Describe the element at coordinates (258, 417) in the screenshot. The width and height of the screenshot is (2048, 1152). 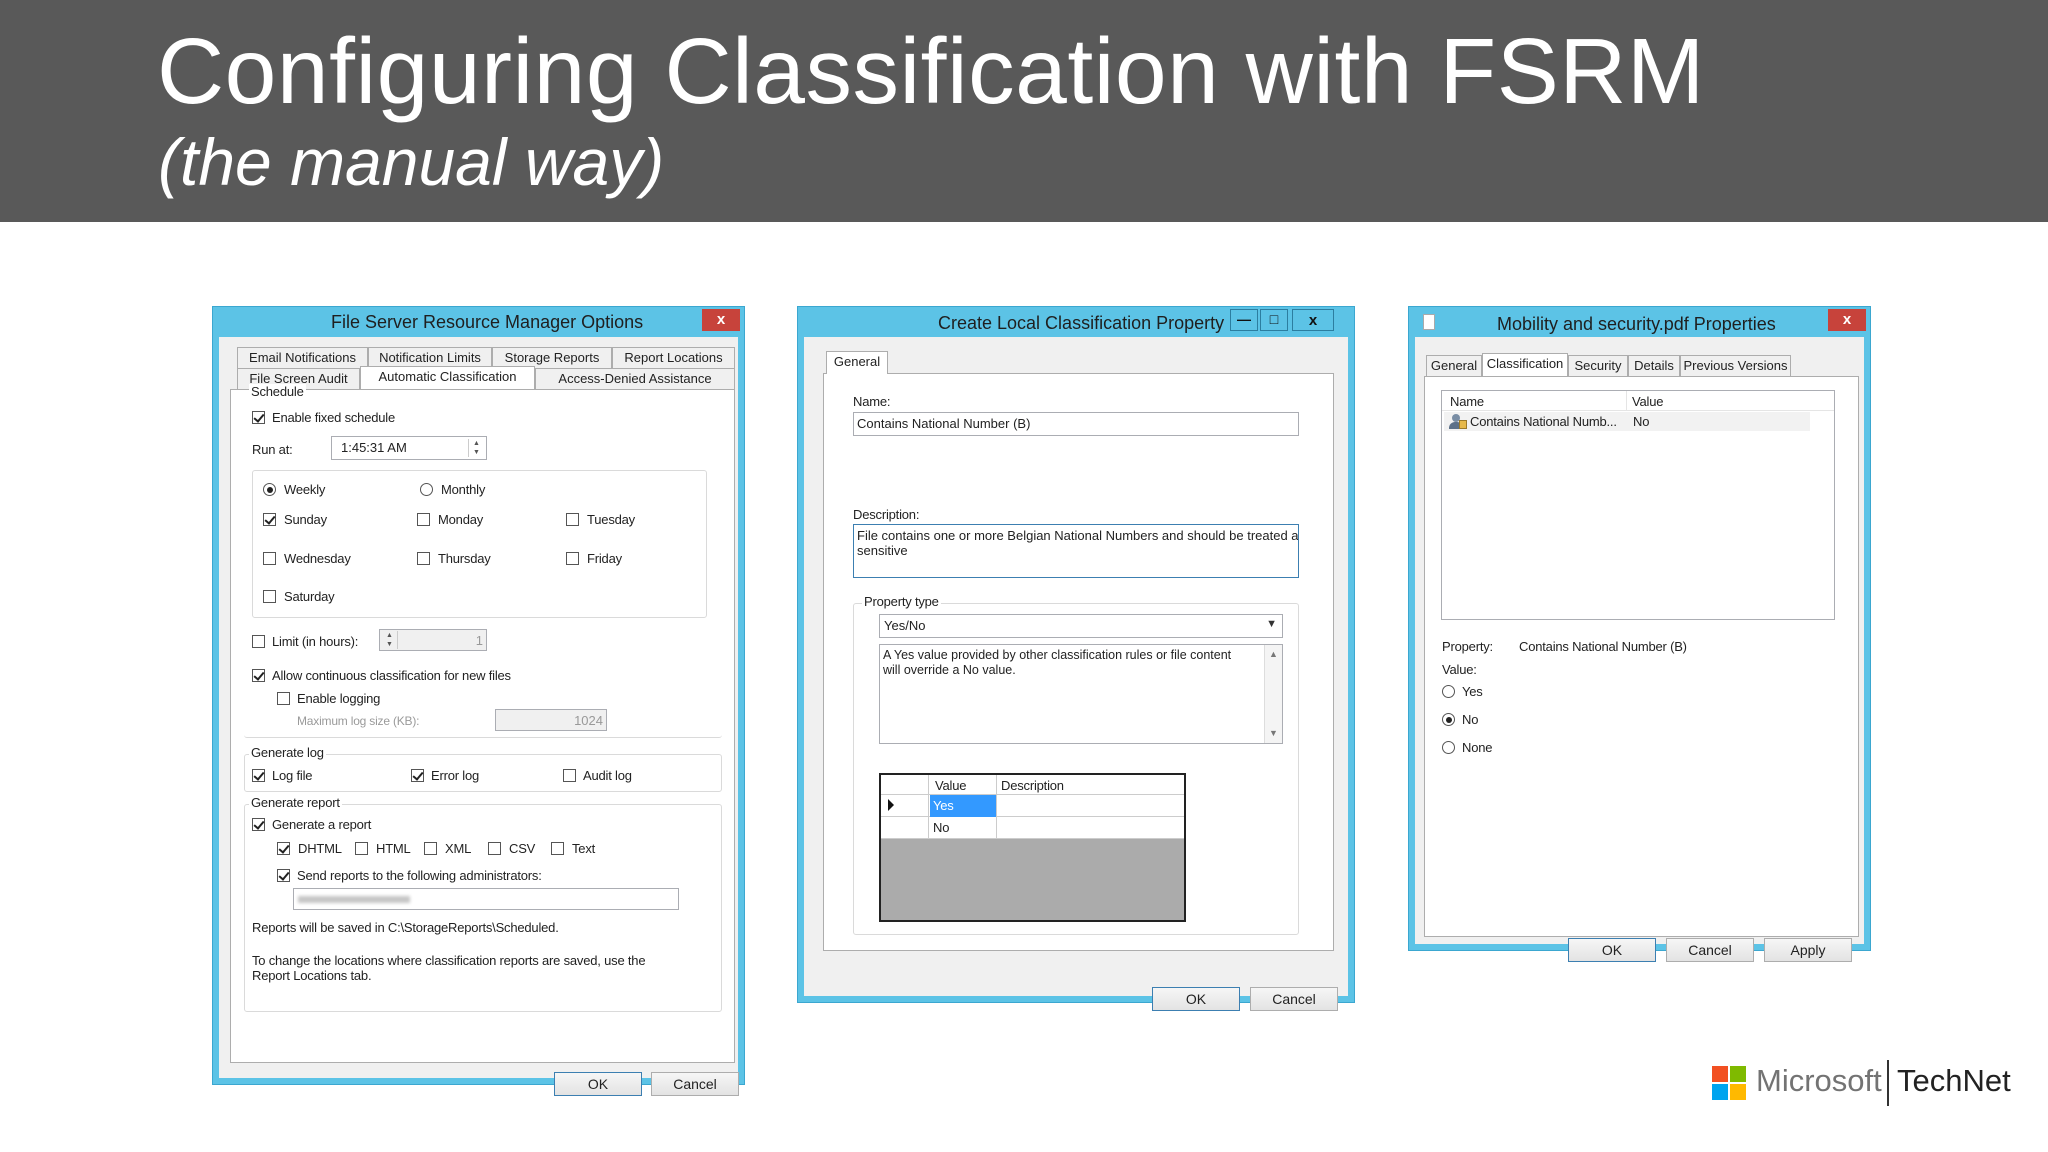
I see `enable-fixed-schedule-checkbox` at that location.